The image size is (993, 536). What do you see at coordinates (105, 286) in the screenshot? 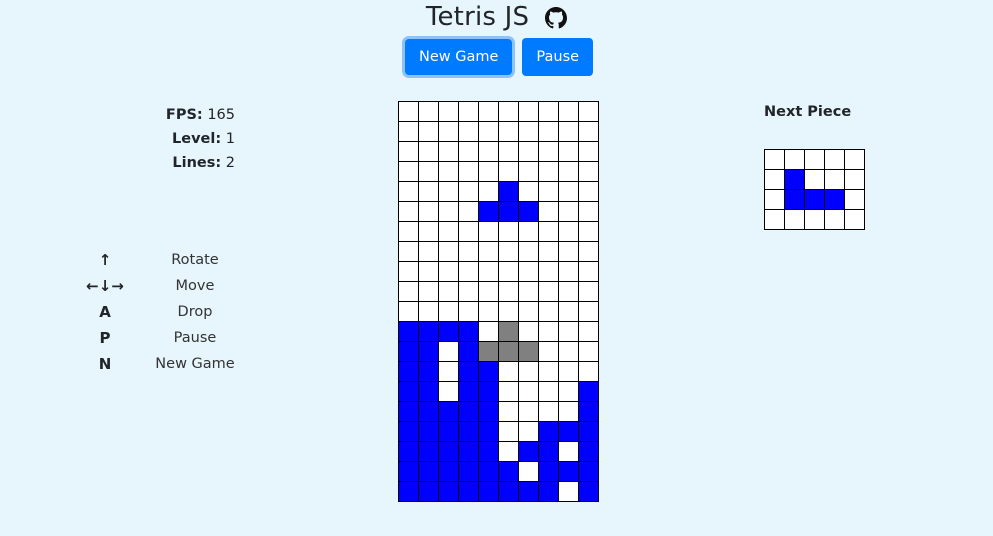
I see `arrow-keys-icon: ←↓→` at bounding box center [105, 286].